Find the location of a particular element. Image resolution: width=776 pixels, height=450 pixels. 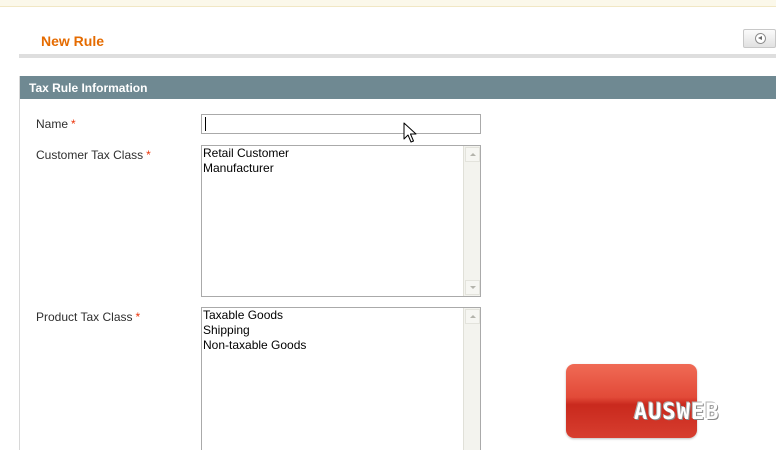

product-tax-class-multiselect: Taxable Goods Shipping Non-taxable Goods is located at coordinates (341, 378).